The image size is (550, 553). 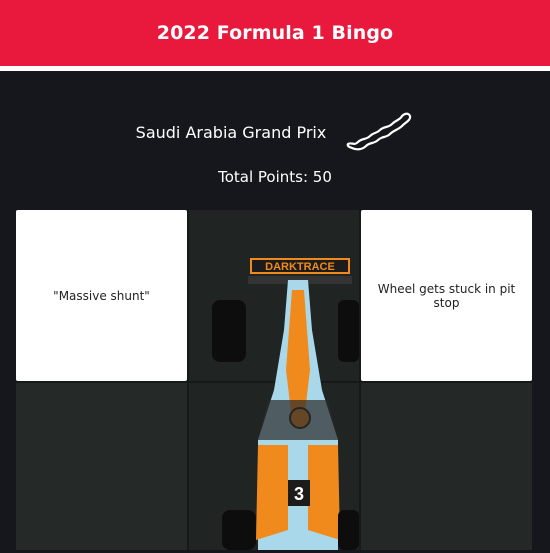 What do you see at coordinates (275, 177) in the screenshot?
I see `total-points: Total Points: 50` at bounding box center [275, 177].